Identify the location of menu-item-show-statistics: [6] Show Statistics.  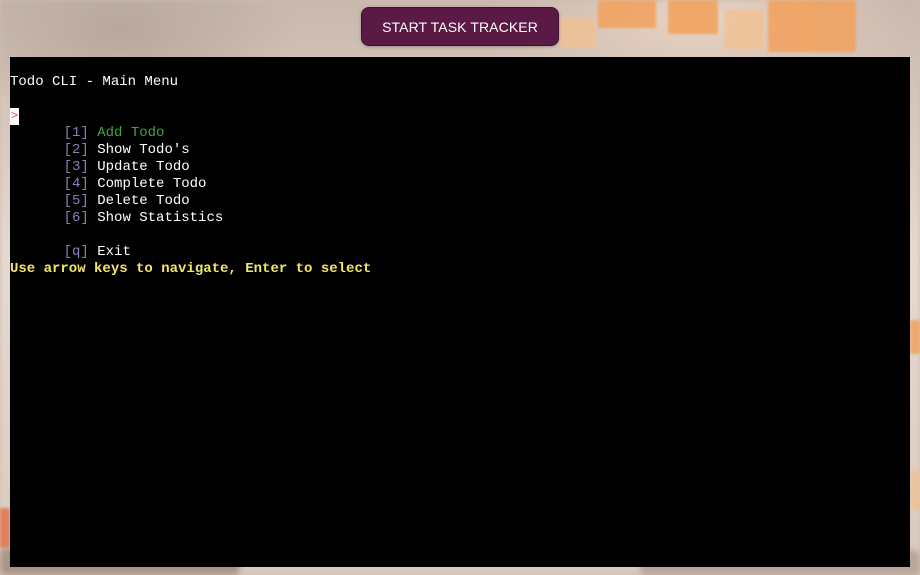
(127, 209).